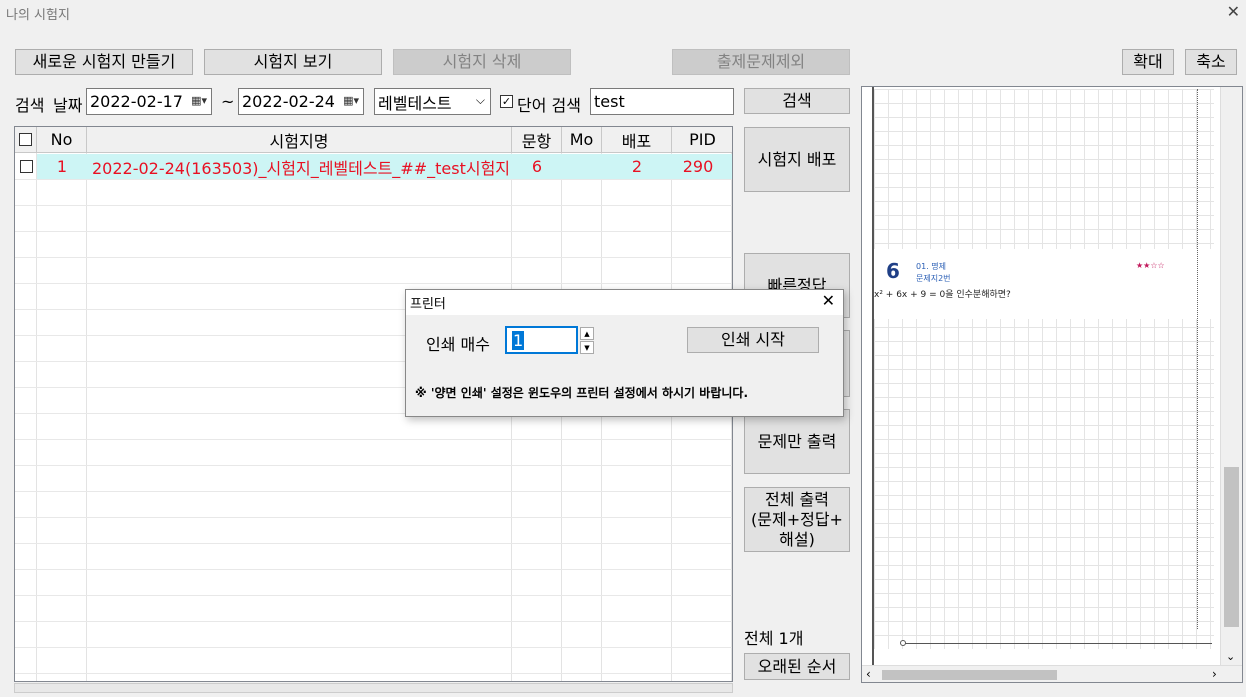 This screenshot has width=1246, height=697. What do you see at coordinates (136, 101) in the screenshot?
I see `date-from-value: 2022-02-17` at bounding box center [136, 101].